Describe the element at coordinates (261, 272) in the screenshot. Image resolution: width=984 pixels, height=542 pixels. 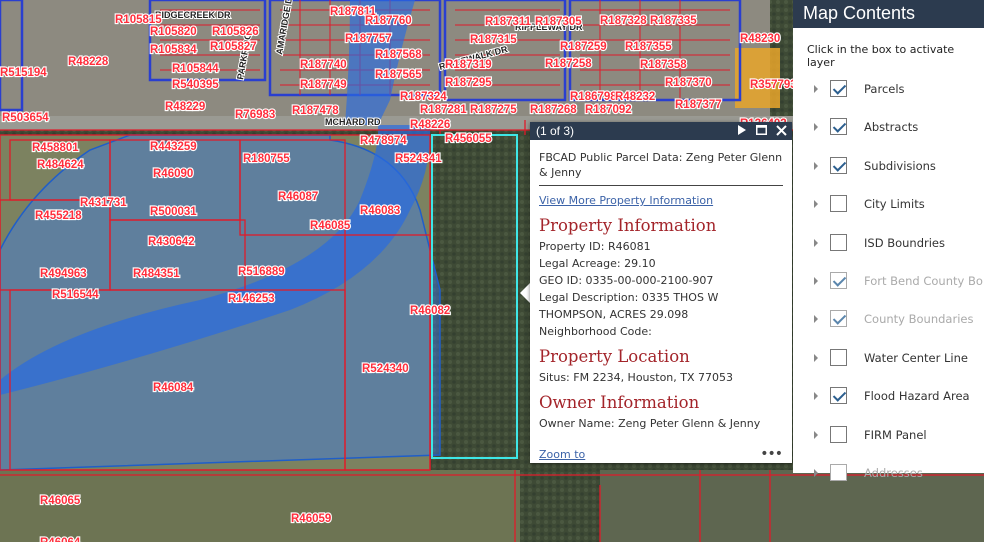
I see `parcel-label: R516889` at that location.